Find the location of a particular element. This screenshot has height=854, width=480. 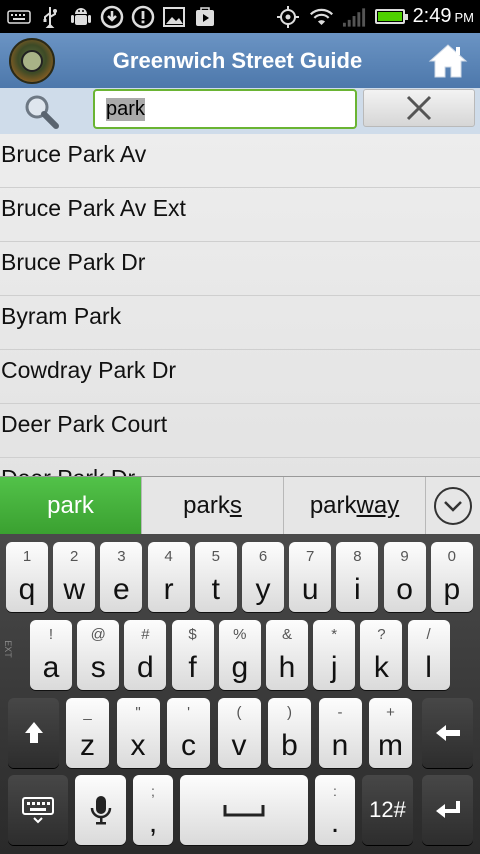

key-w: 2w is located at coordinates (74, 577).